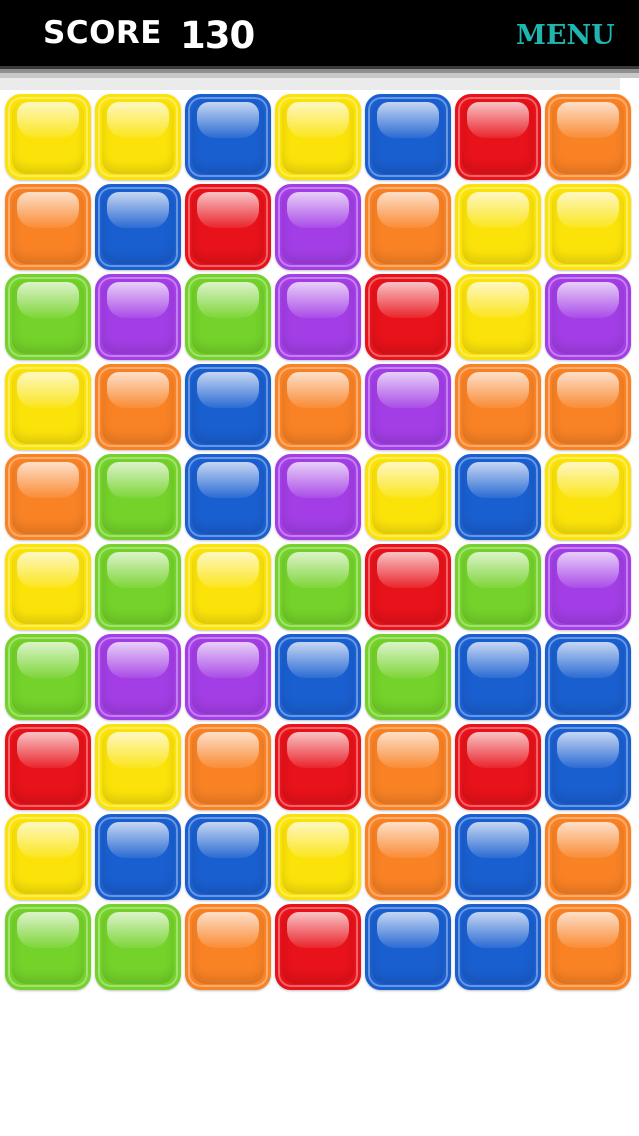 This screenshot has width=639, height=1136. Describe the element at coordinates (102, 33) in the screenshot. I see `score-label: SCORE` at that location.